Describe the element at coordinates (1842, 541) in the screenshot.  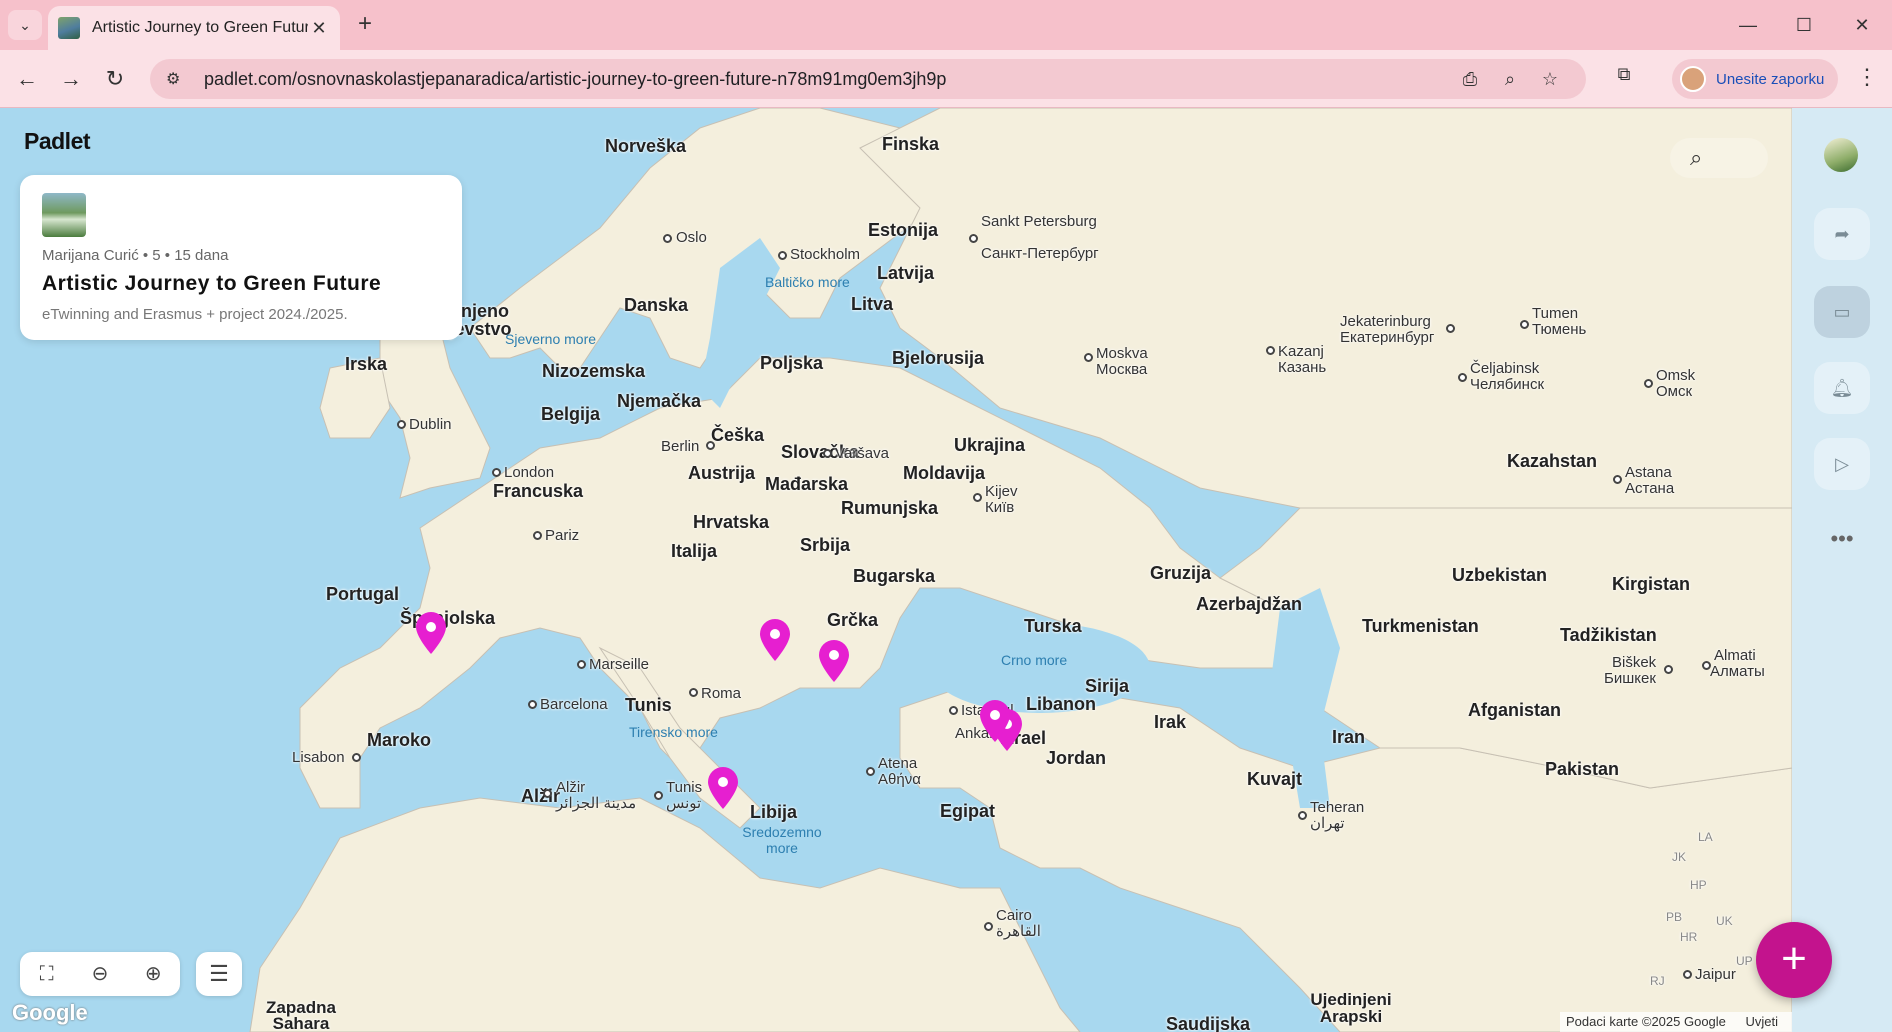
I see `more-dots-icon: •••` at that location.